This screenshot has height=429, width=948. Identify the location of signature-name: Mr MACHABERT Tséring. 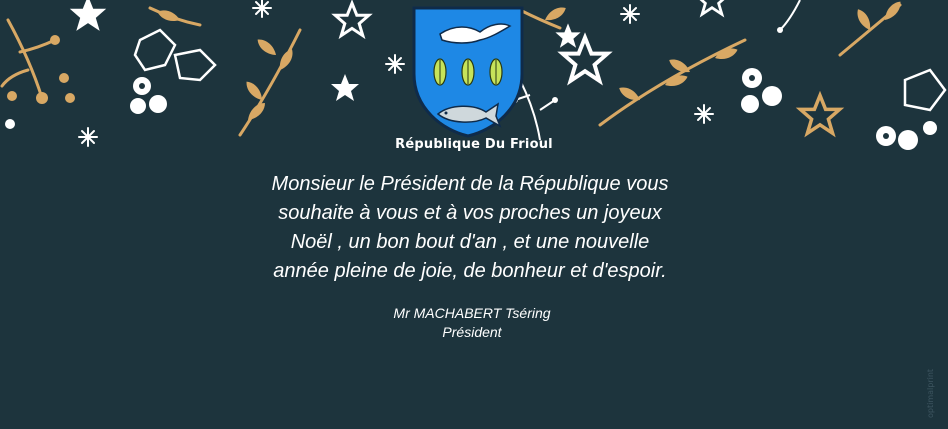
(472, 313).